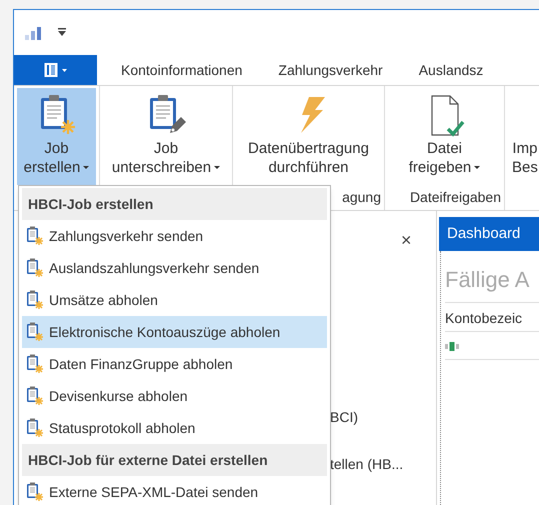  Describe the element at coordinates (455, 197) in the screenshot. I see `group-label: Dateifreigaben` at that location.